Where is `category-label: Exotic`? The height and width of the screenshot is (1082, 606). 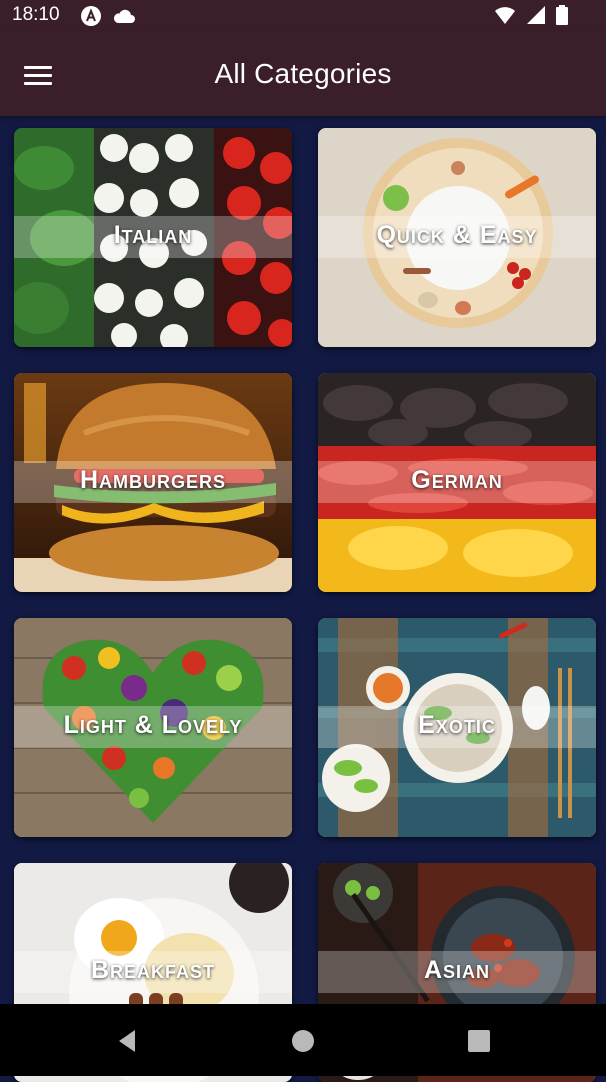 category-label: Exotic is located at coordinates (457, 725).